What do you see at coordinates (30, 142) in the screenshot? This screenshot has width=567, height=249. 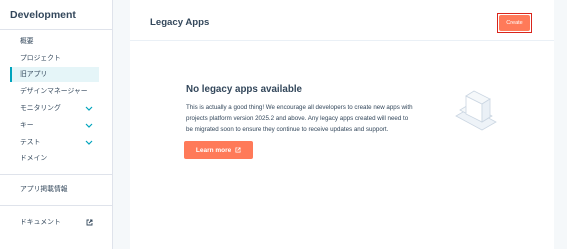 I see `sidebar-item-label: テスト` at bounding box center [30, 142].